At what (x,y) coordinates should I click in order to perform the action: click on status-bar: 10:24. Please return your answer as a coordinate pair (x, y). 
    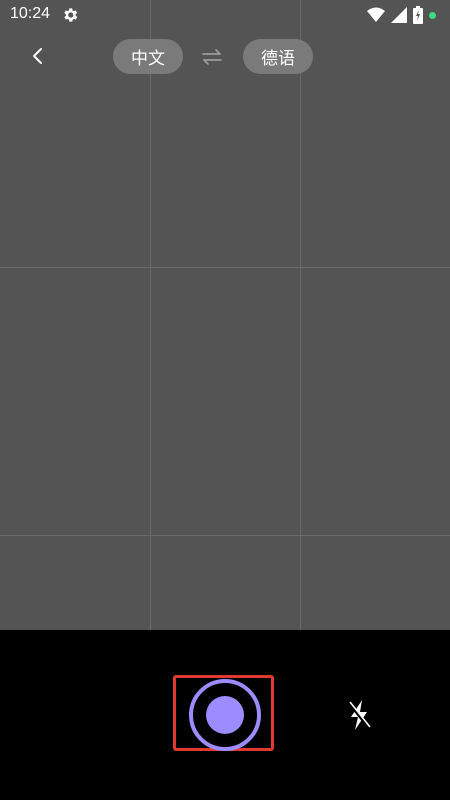
    Looking at the image, I should click on (225, 15).